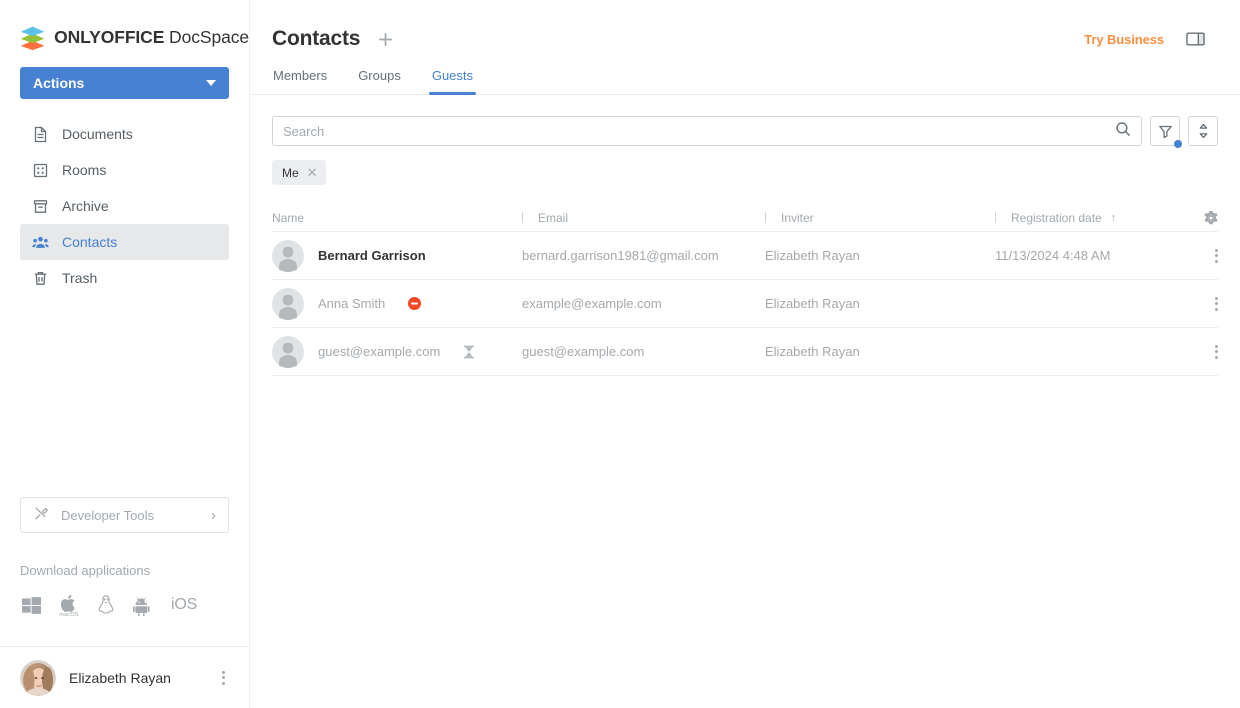 This screenshot has height=708, width=1240. I want to click on tab-members: Members, so click(300, 81).